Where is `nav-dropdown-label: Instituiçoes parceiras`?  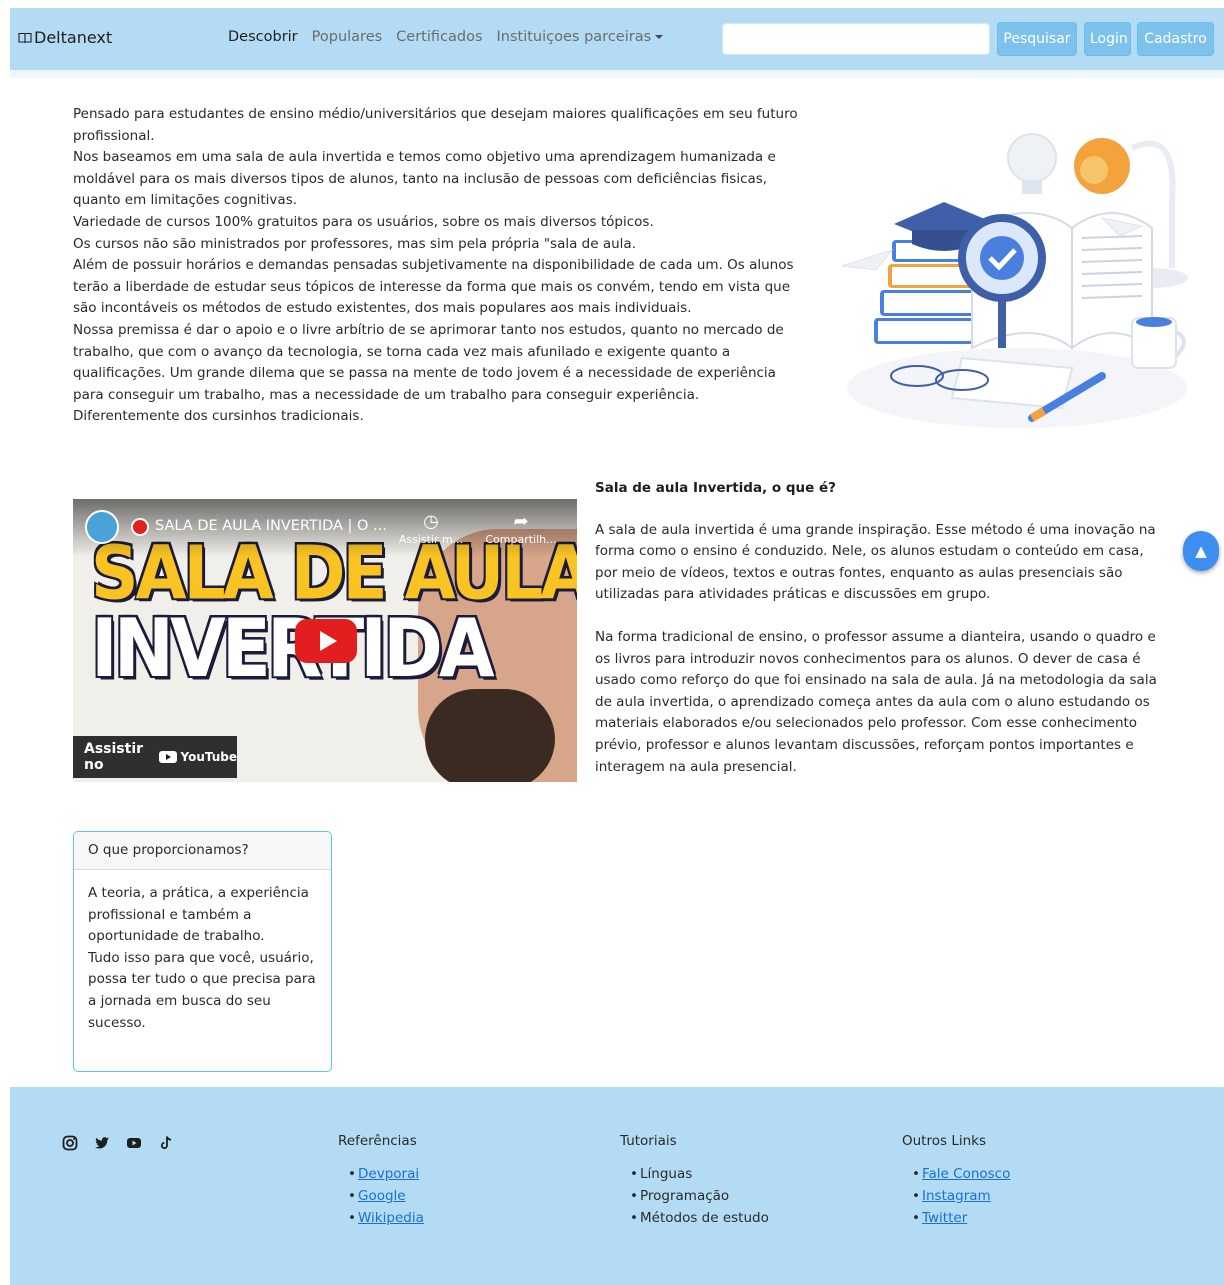 nav-dropdown-label: Instituiçoes parceiras is located at coordinates (574, 37).